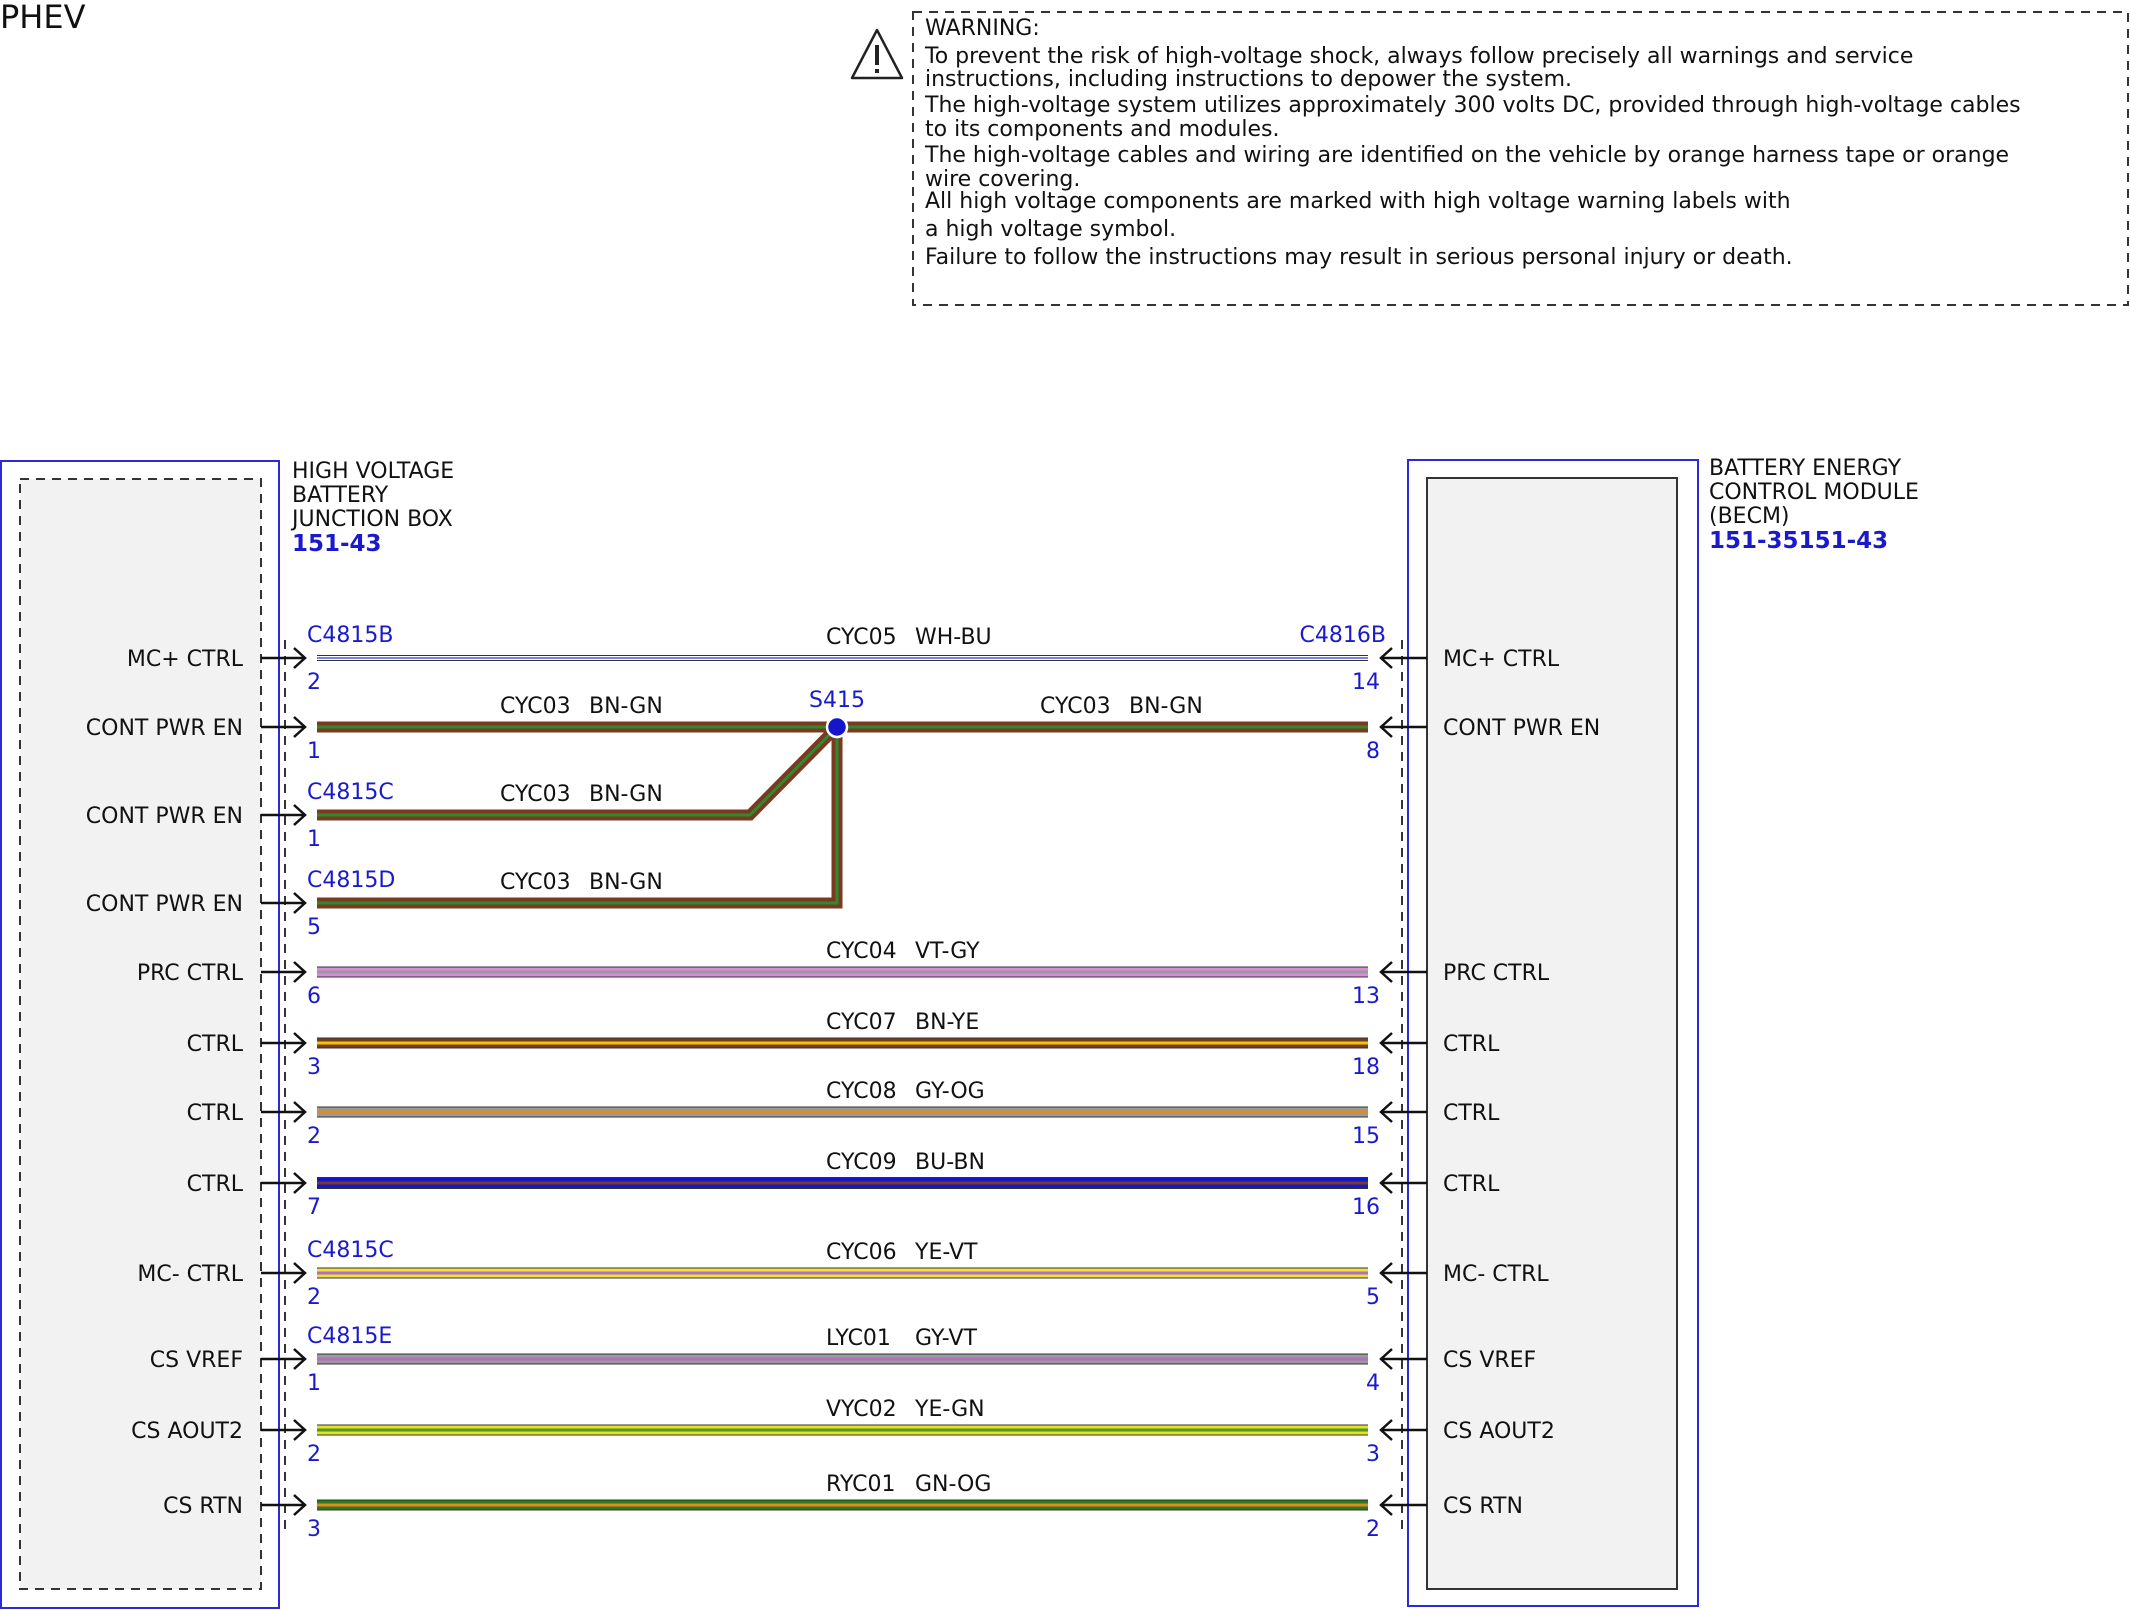 Image resolution: width=2130 pixels, height=1610 pixels. Describe the element at coordinates (373, 471) in the screenshot. I see `left-component-name-1: HIGH VOLTAGE` at that location.